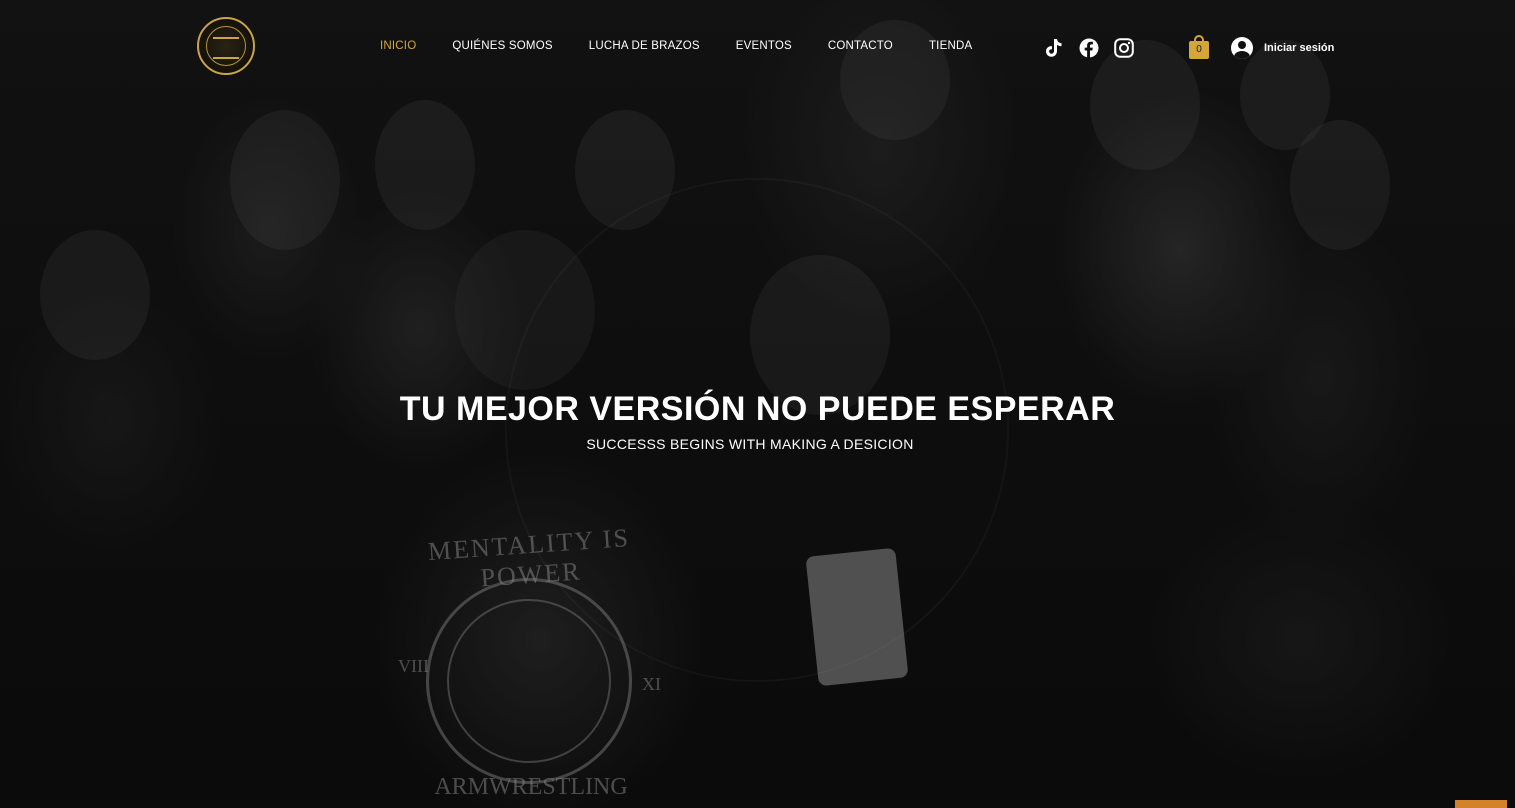 The width and height of the screenshot is (1515, 808). Describe the element at coordinates (950, 46) in the screenshot. I see `nav-item-tienda: TIENDA` at that location.